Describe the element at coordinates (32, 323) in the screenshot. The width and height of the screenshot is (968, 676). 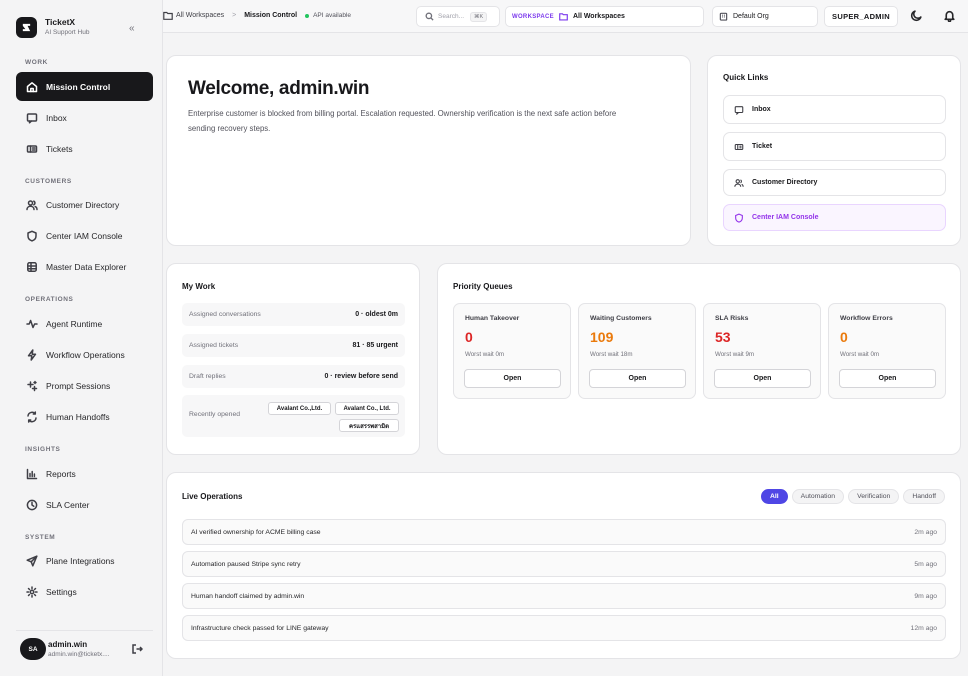
I see `pulse-icon` at that location.